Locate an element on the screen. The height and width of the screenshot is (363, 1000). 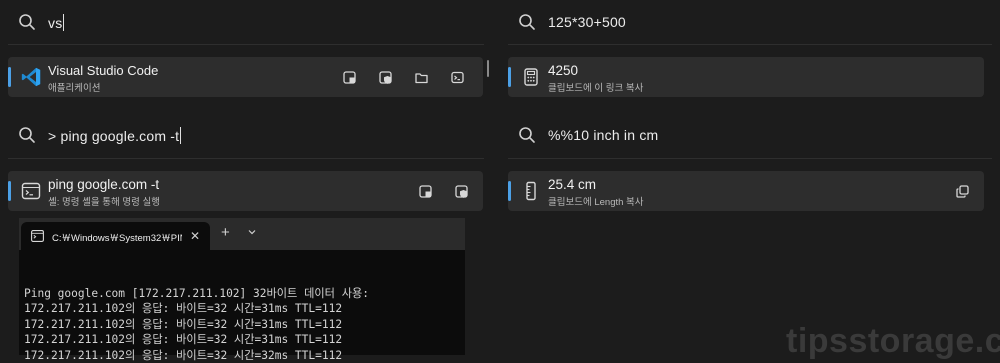
result-subtitle: 애플리케이션 is located at coordinates (74, 88).